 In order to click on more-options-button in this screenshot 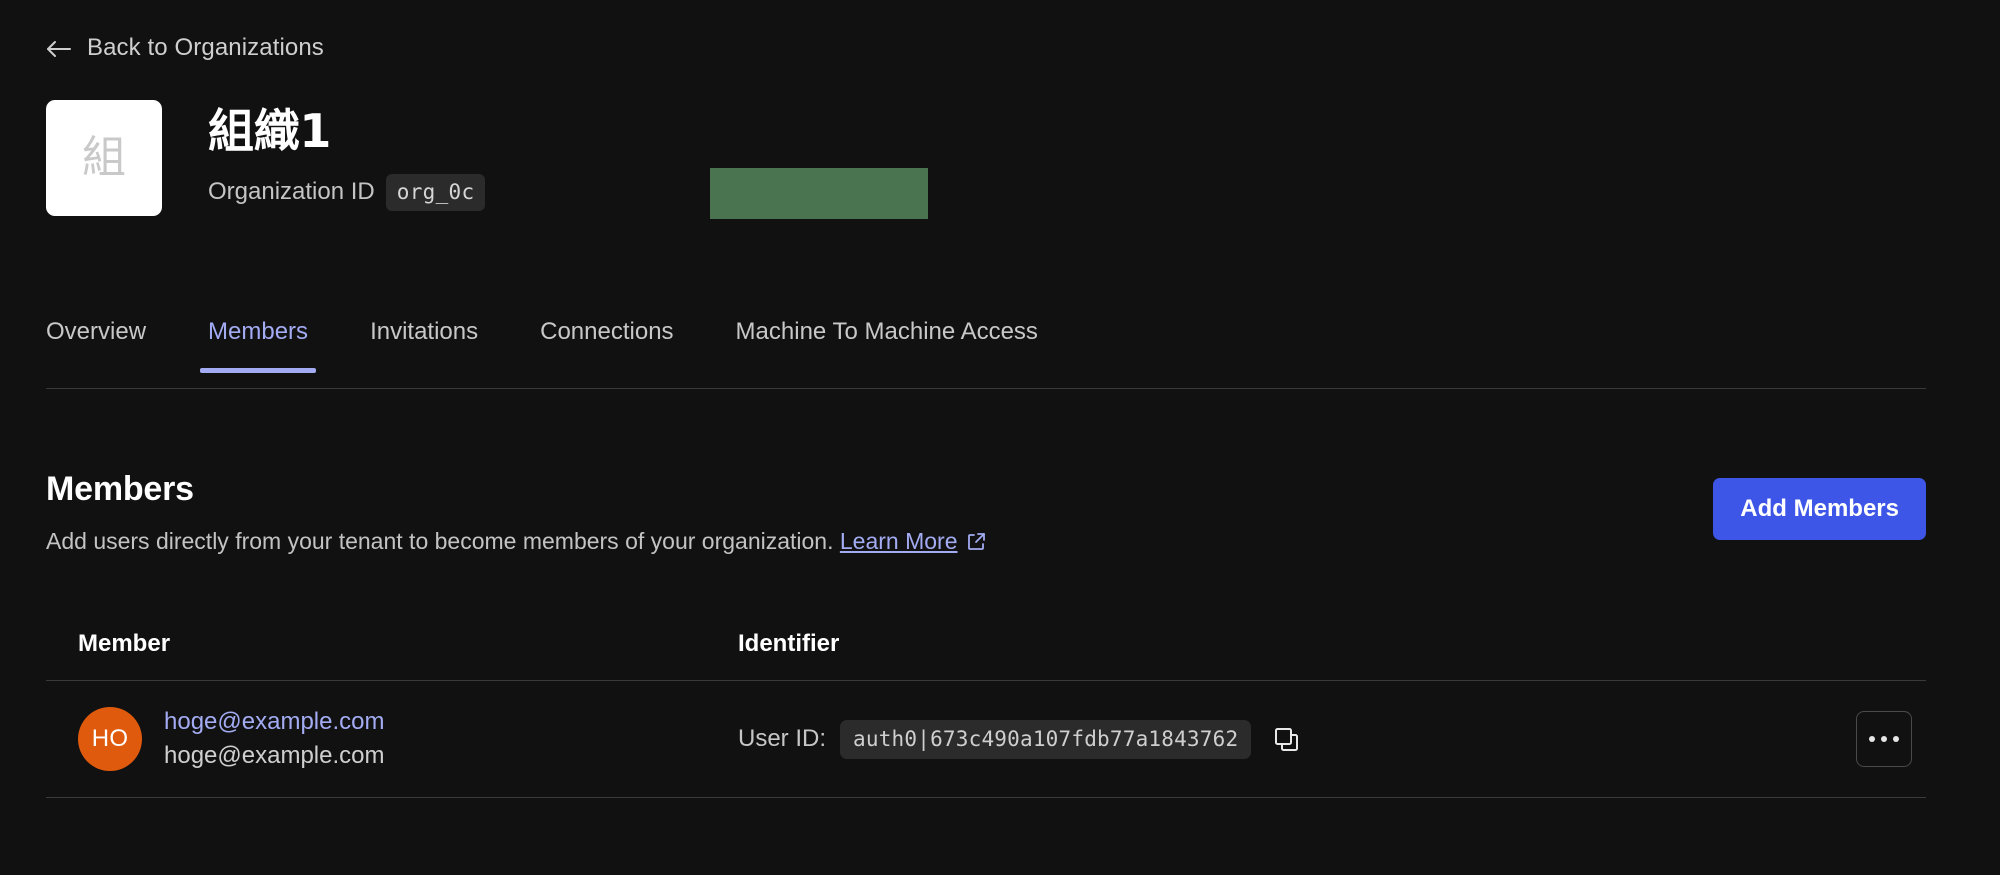, I will do `click(1884, 739)`.